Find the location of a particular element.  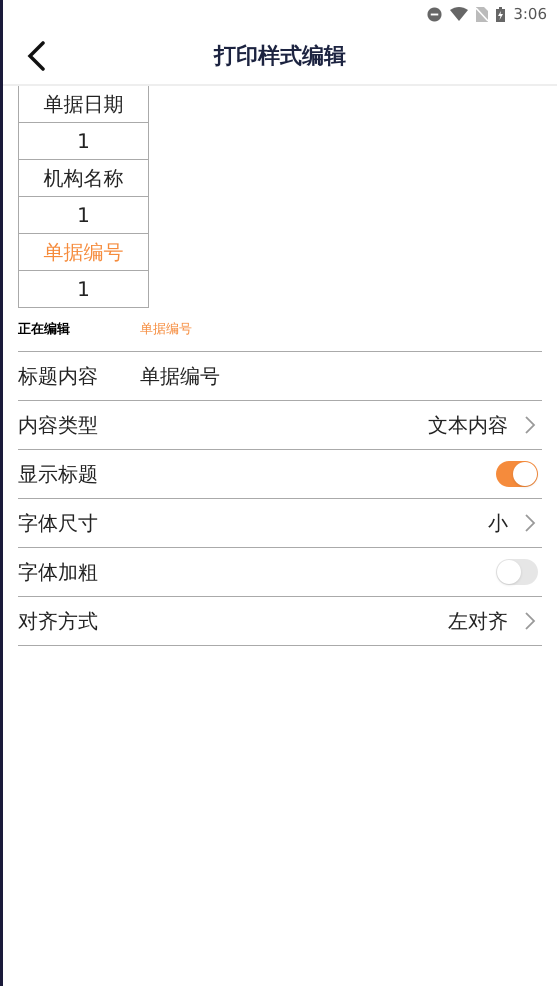

setting-value: 小 is located at coordinates (498, 523).